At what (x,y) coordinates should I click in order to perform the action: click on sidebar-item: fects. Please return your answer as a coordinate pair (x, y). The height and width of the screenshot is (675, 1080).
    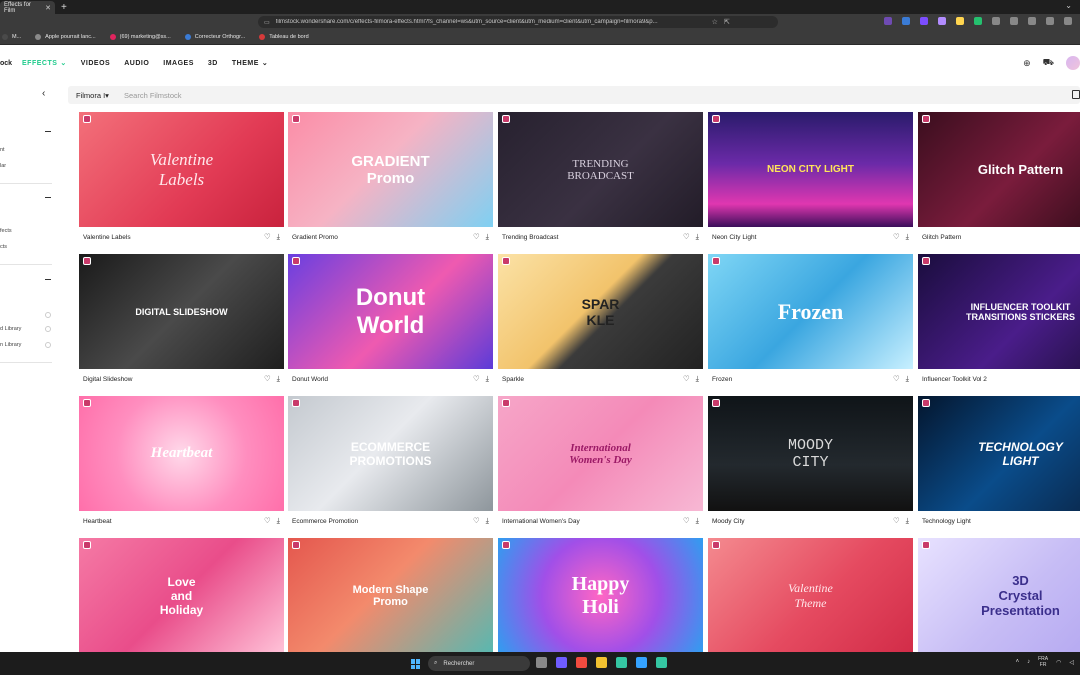
    Looking at the image, I should click on (6, 231).